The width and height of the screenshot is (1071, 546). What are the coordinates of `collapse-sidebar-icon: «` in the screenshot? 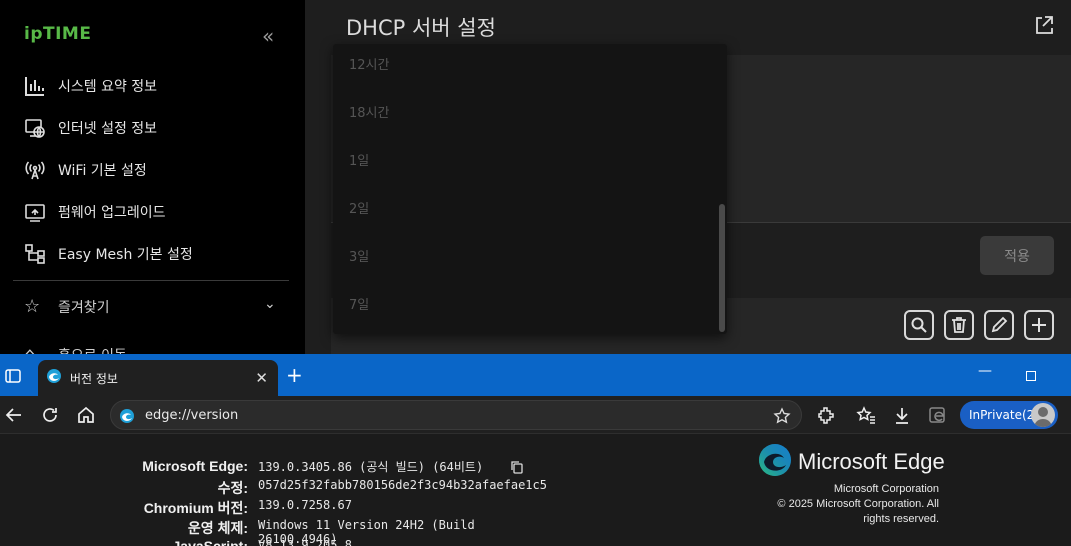 It's located at (268, 36).